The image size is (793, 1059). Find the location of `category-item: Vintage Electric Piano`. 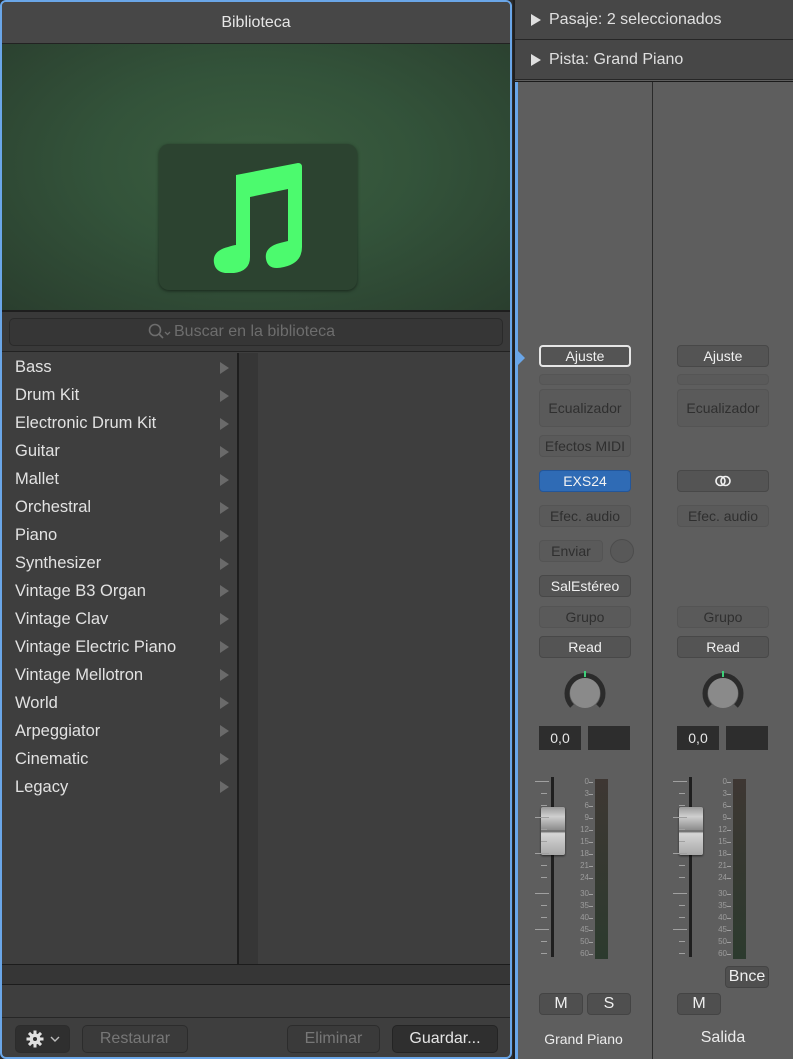

category-item: Vintage Electric Piano is located at coordinates (119, 647).